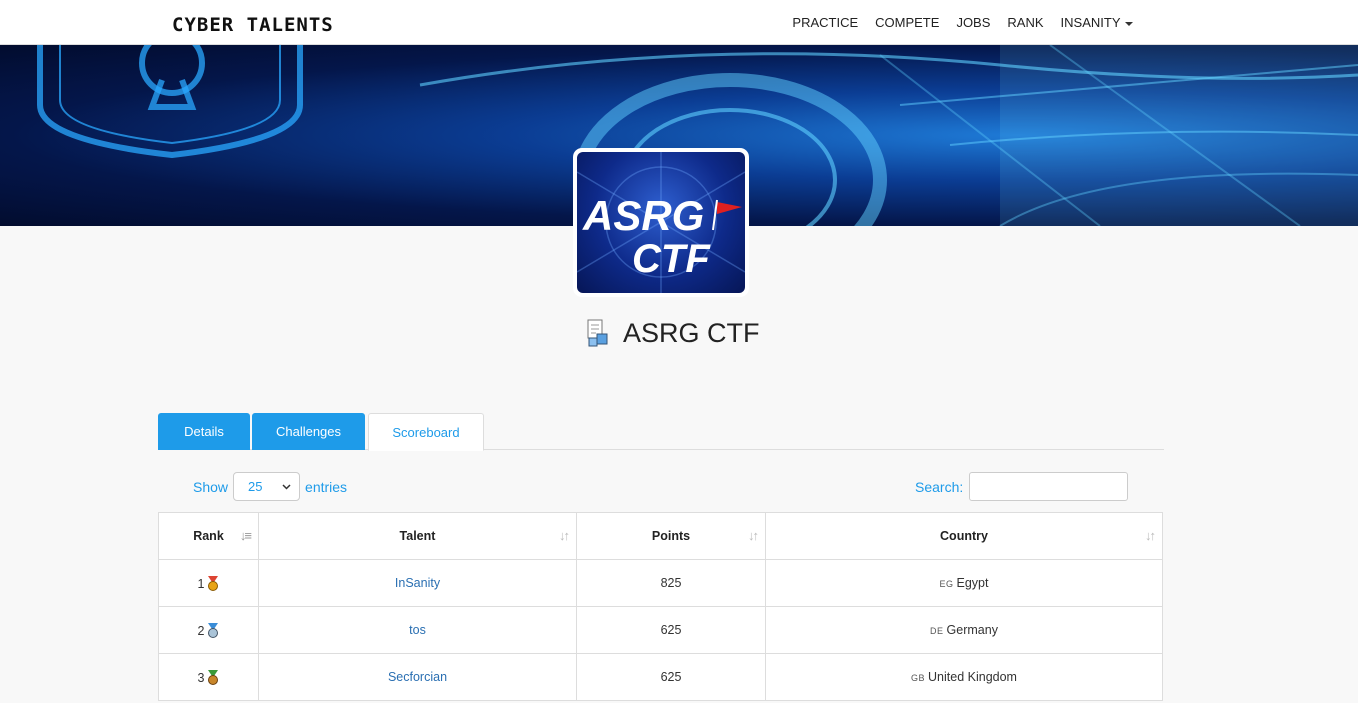 This screenshot has height=703, width=1358. I want to click on column-header-rank: Rank ↓≡, so click(208, 536).